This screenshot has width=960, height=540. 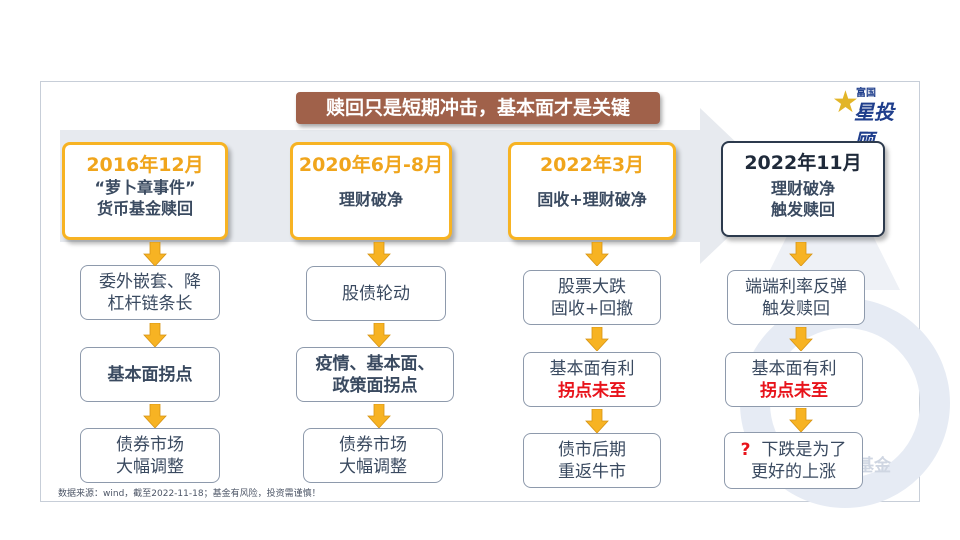 I want to click on event-year: 2022年3月, so click(x=592, y=165).